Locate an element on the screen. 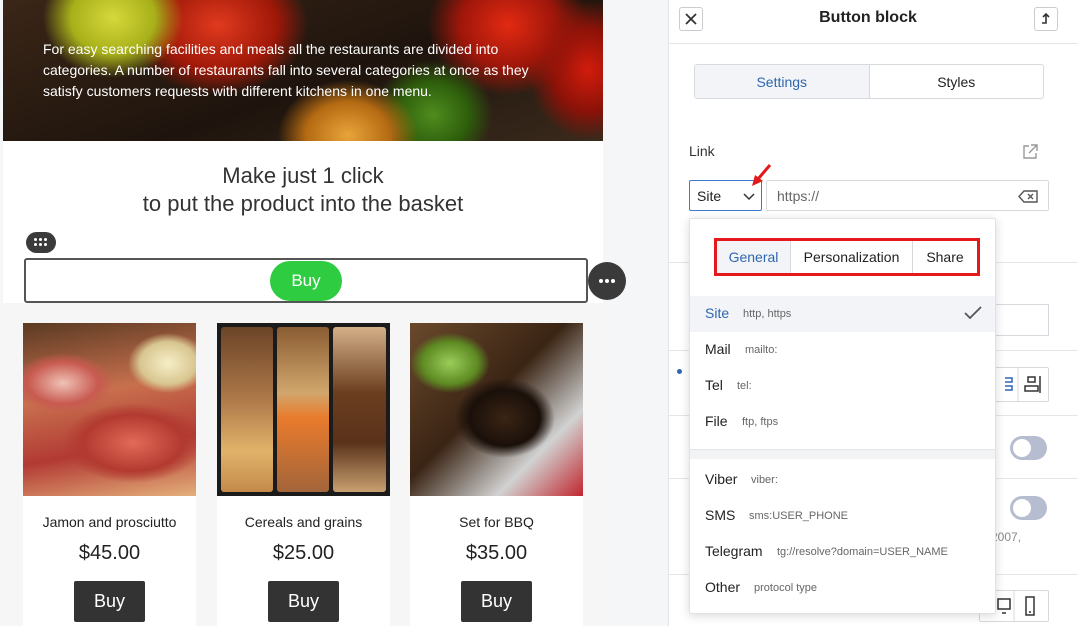  selected-button-block: Buy is located at coordinates (306, 280).